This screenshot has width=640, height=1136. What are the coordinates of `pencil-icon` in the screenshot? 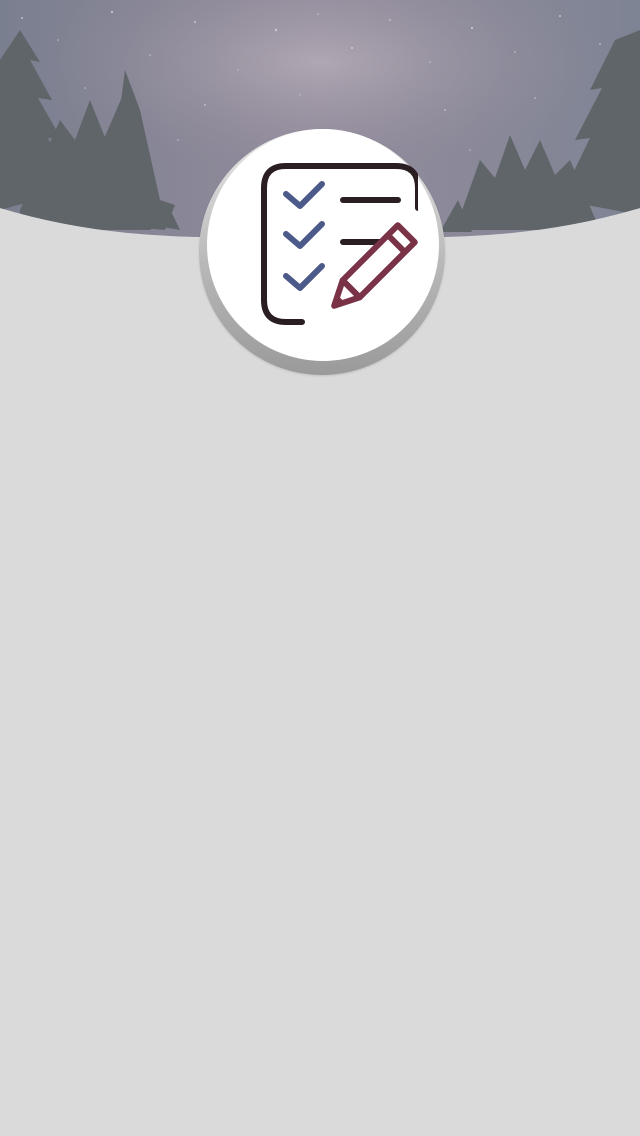 It's located at (374, 265).